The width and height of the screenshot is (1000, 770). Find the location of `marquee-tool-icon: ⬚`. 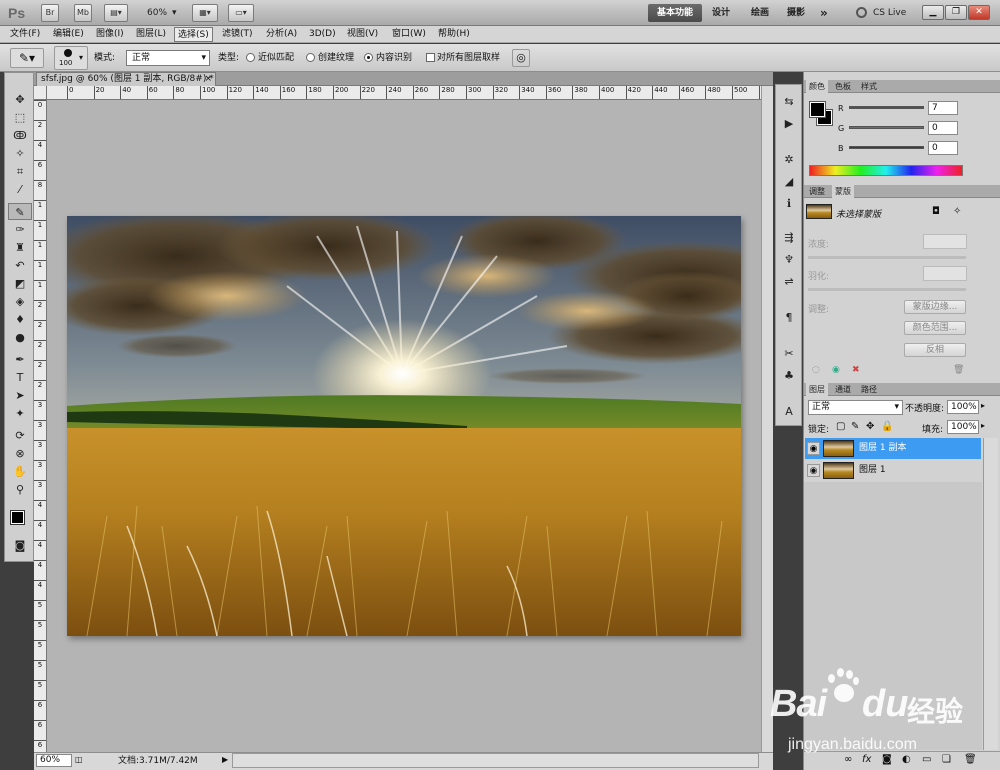

marquee-tool-icon: ⬚ is located at coordinates (20, 117).